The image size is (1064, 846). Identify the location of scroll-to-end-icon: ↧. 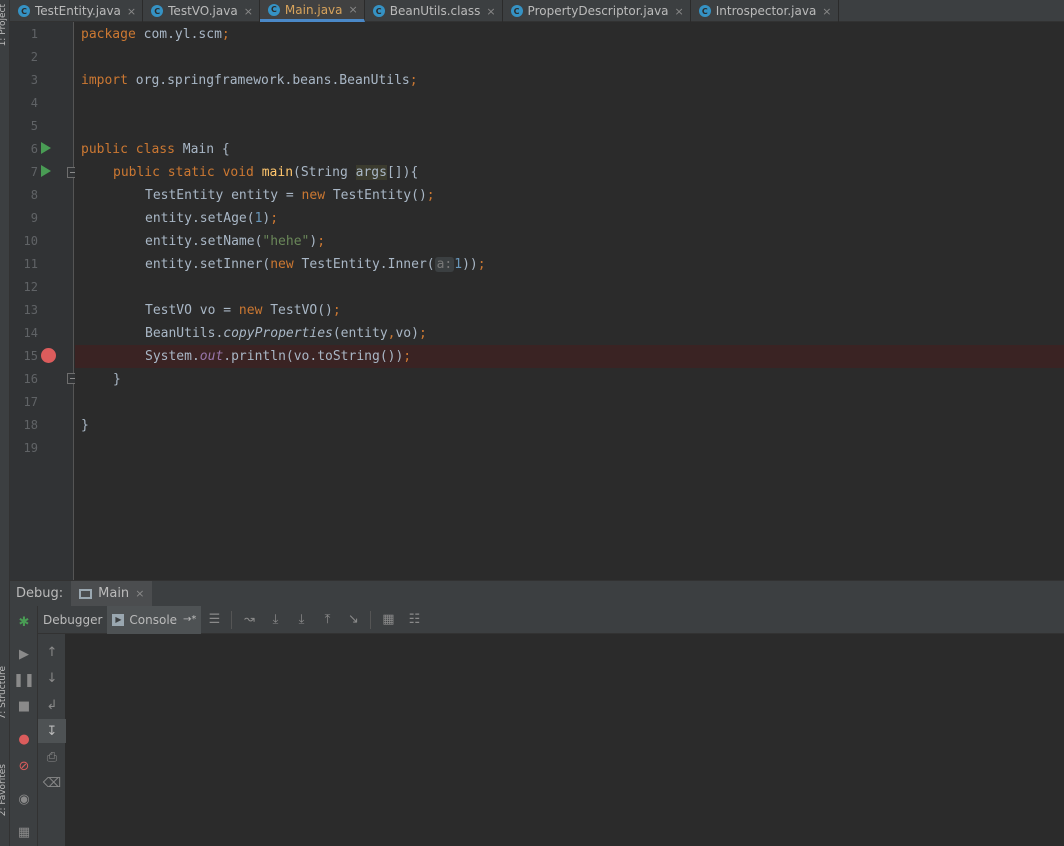
(52, 731).